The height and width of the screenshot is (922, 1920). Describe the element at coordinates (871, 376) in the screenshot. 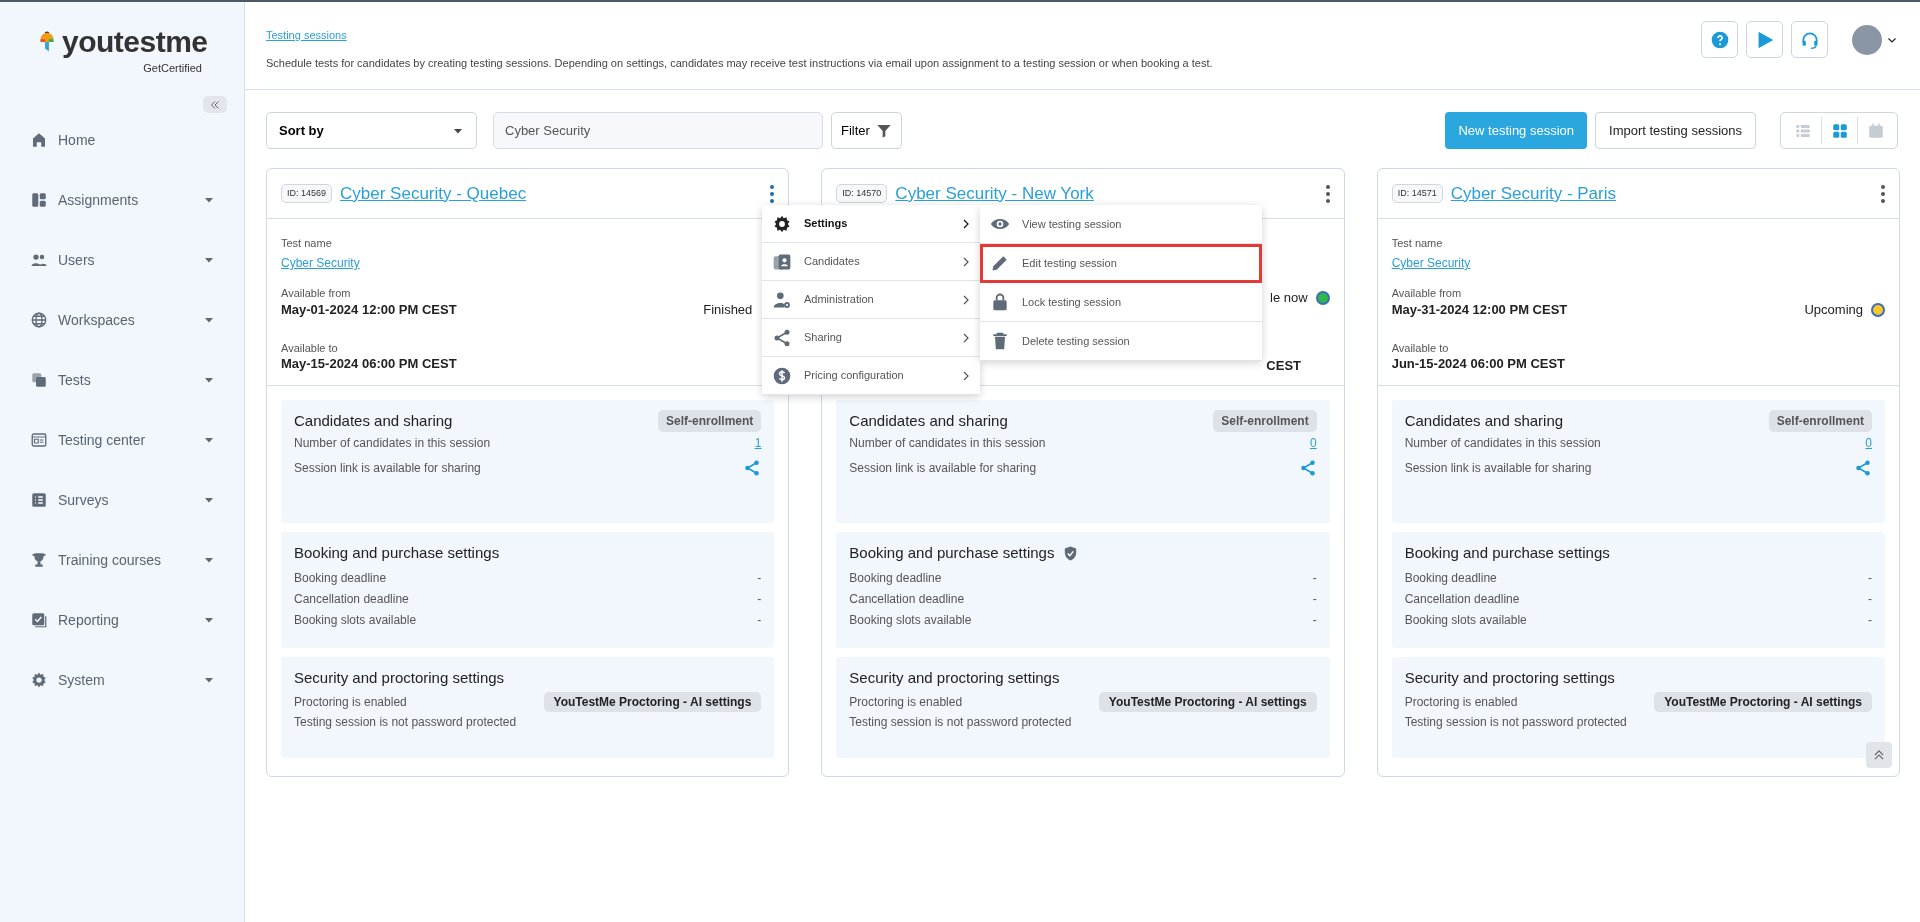

I see `menu-item: Pricing configuration` at that location.